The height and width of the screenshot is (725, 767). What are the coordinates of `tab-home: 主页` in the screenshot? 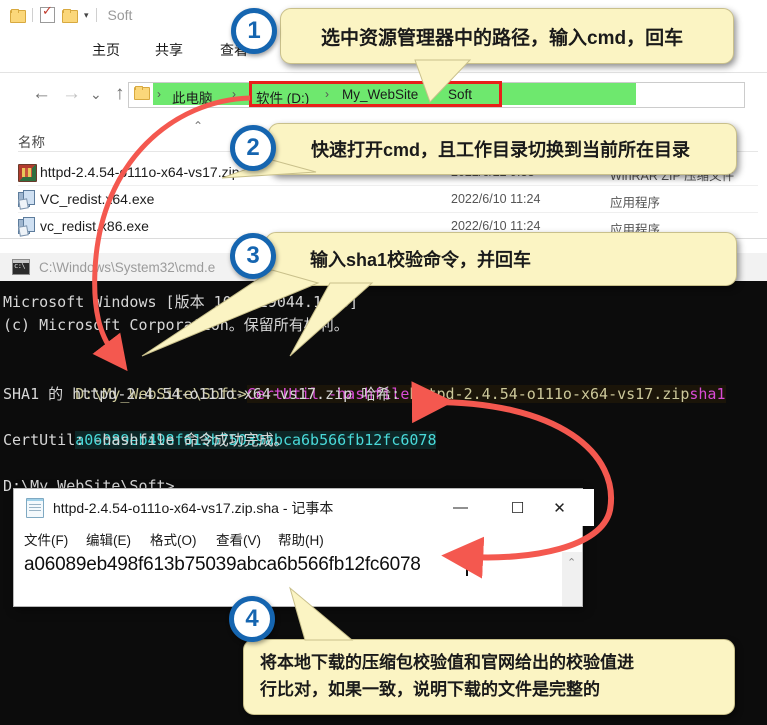 It's located at (106, 50).